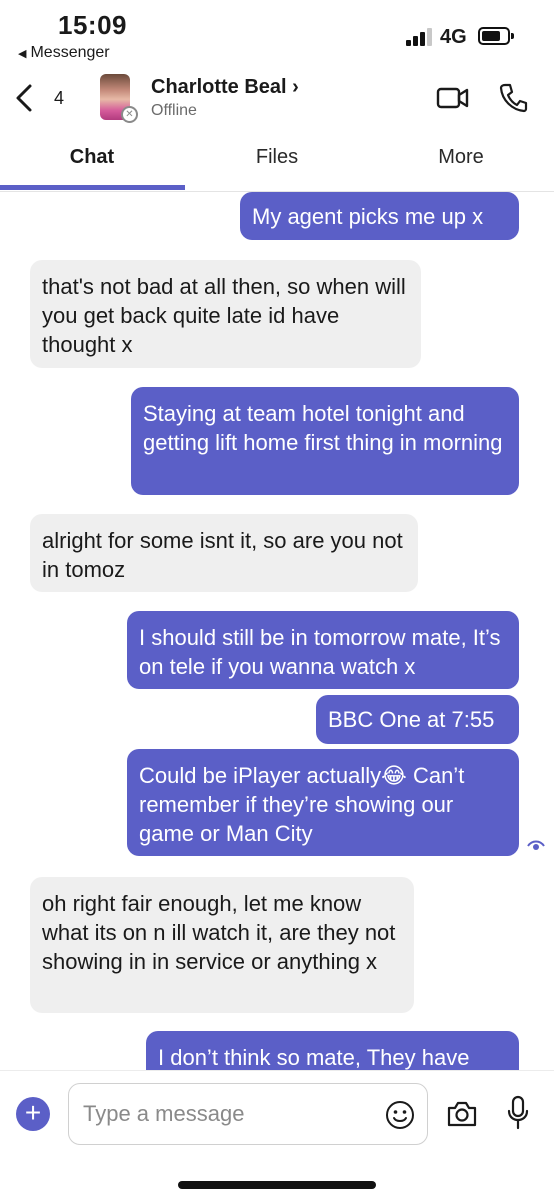  I want to click on video-call-icon, so click(453, 98).